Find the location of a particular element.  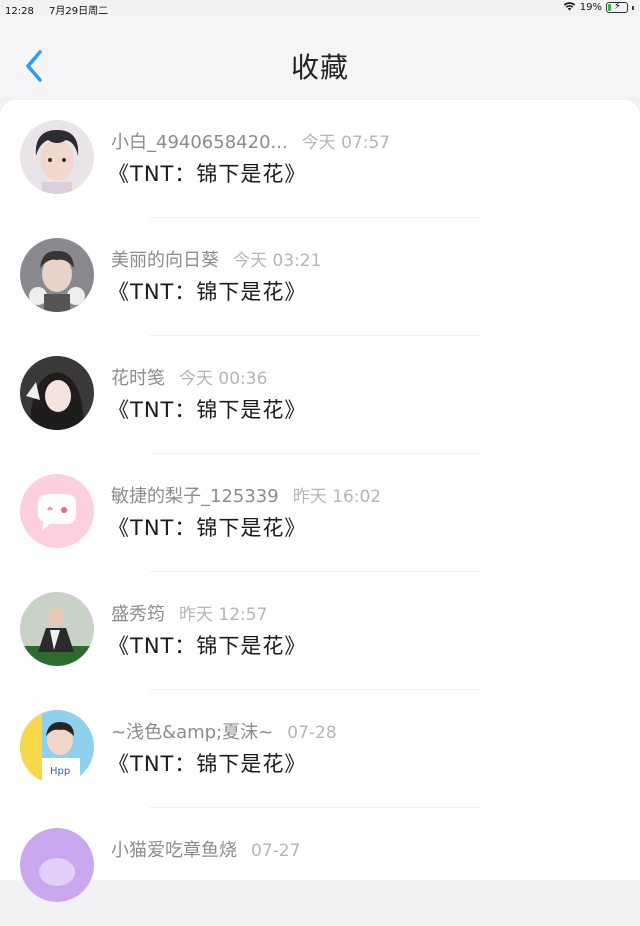

battery-tip is located at coordinates (633, 7).